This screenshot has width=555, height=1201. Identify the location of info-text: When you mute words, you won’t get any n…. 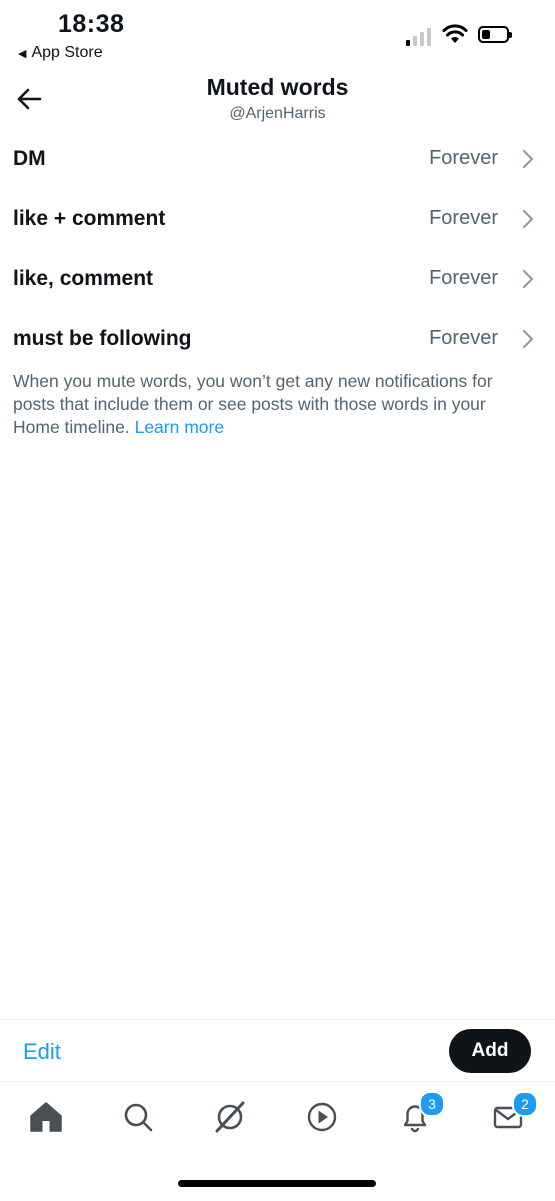
(253, 404).